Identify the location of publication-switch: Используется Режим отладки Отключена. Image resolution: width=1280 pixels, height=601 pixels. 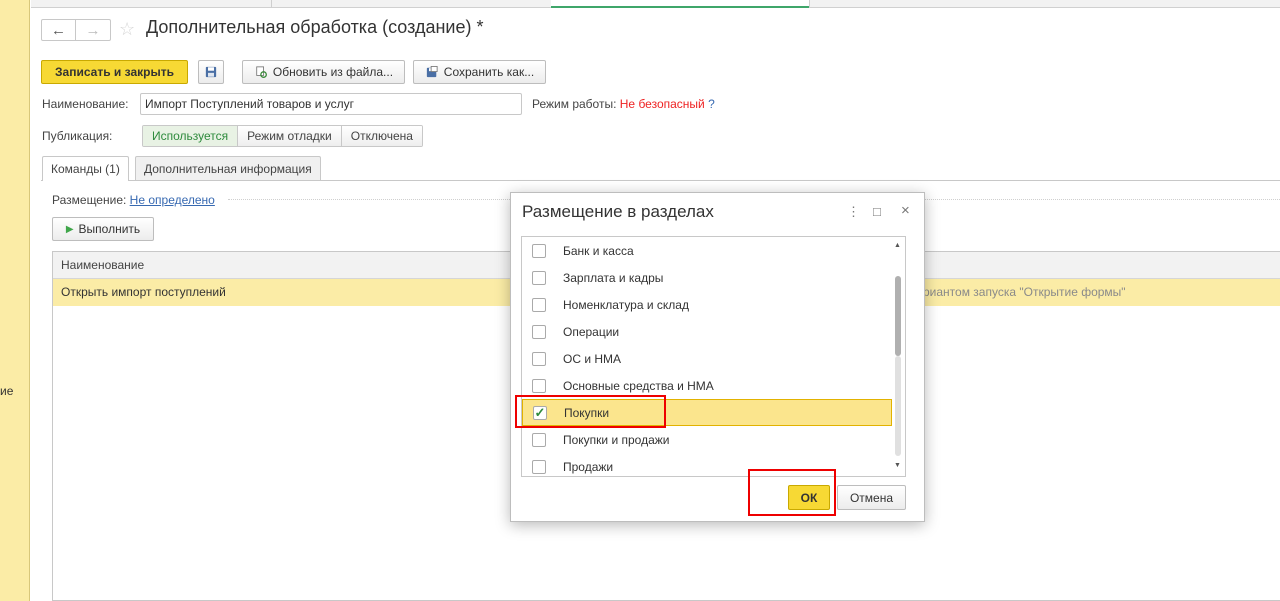
(282, 136).